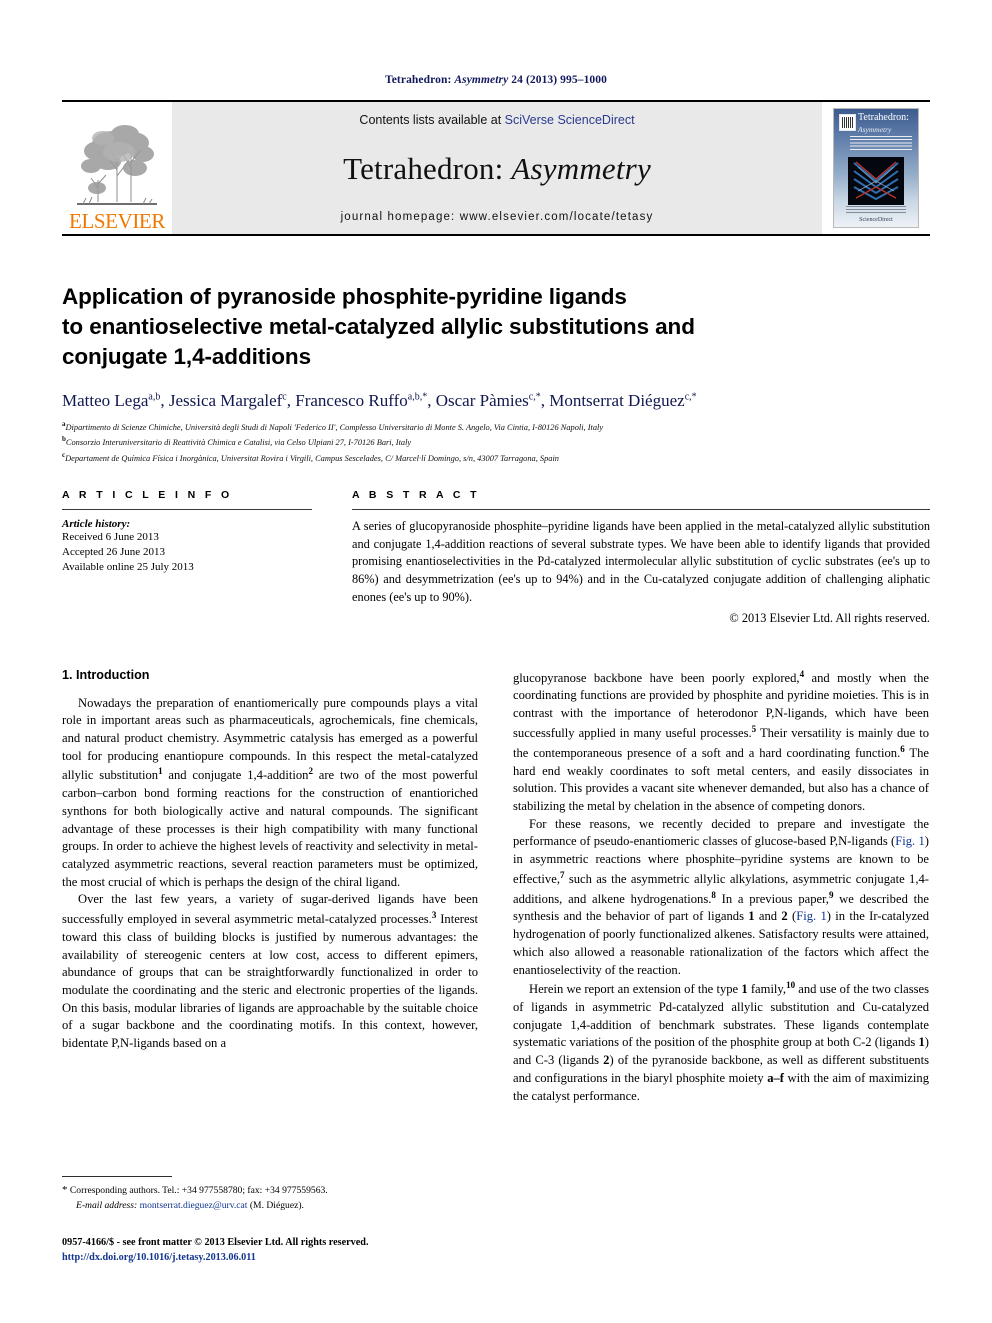 This screenshot has width=992, height=1323. I want to click on author-name: Oscar Pàmies, so click(482, 400).